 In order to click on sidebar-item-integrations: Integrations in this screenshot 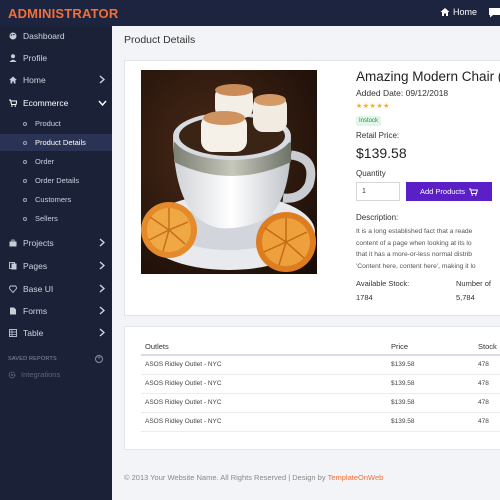, I will do `click(34, 374)`.